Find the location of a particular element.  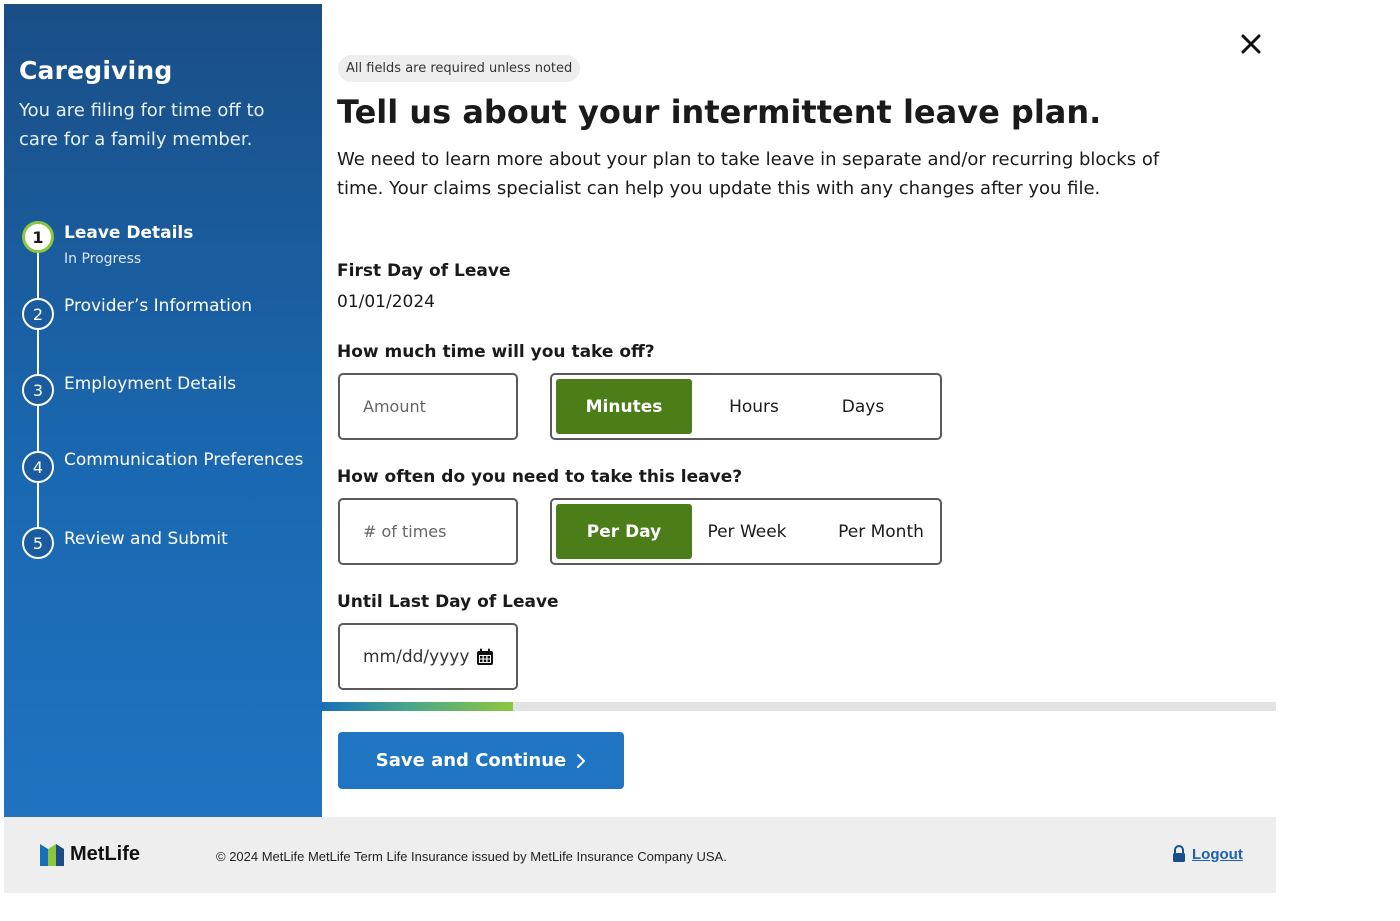

close-icon is located at coordinates (1251, 44).